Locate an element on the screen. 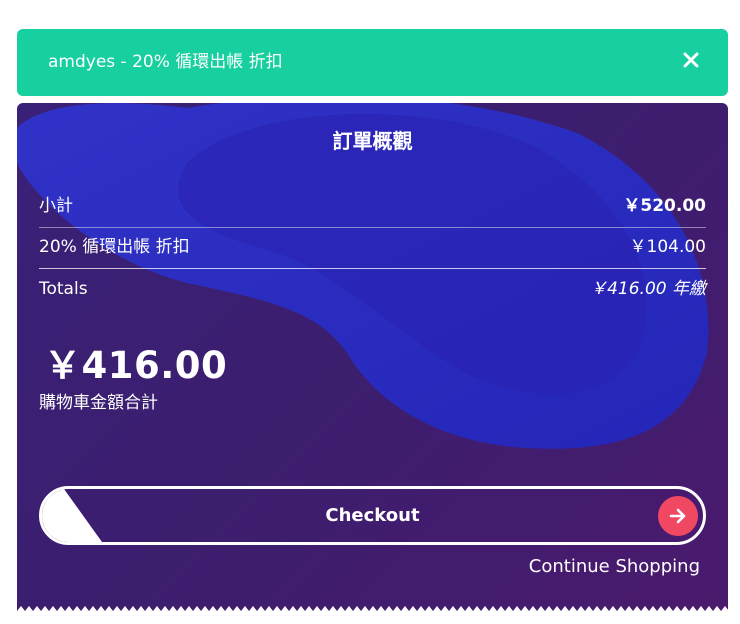 The width and height of the screenshot is (740, 624). discount-value: ￥104.00 is located at coordinates (667, 247).